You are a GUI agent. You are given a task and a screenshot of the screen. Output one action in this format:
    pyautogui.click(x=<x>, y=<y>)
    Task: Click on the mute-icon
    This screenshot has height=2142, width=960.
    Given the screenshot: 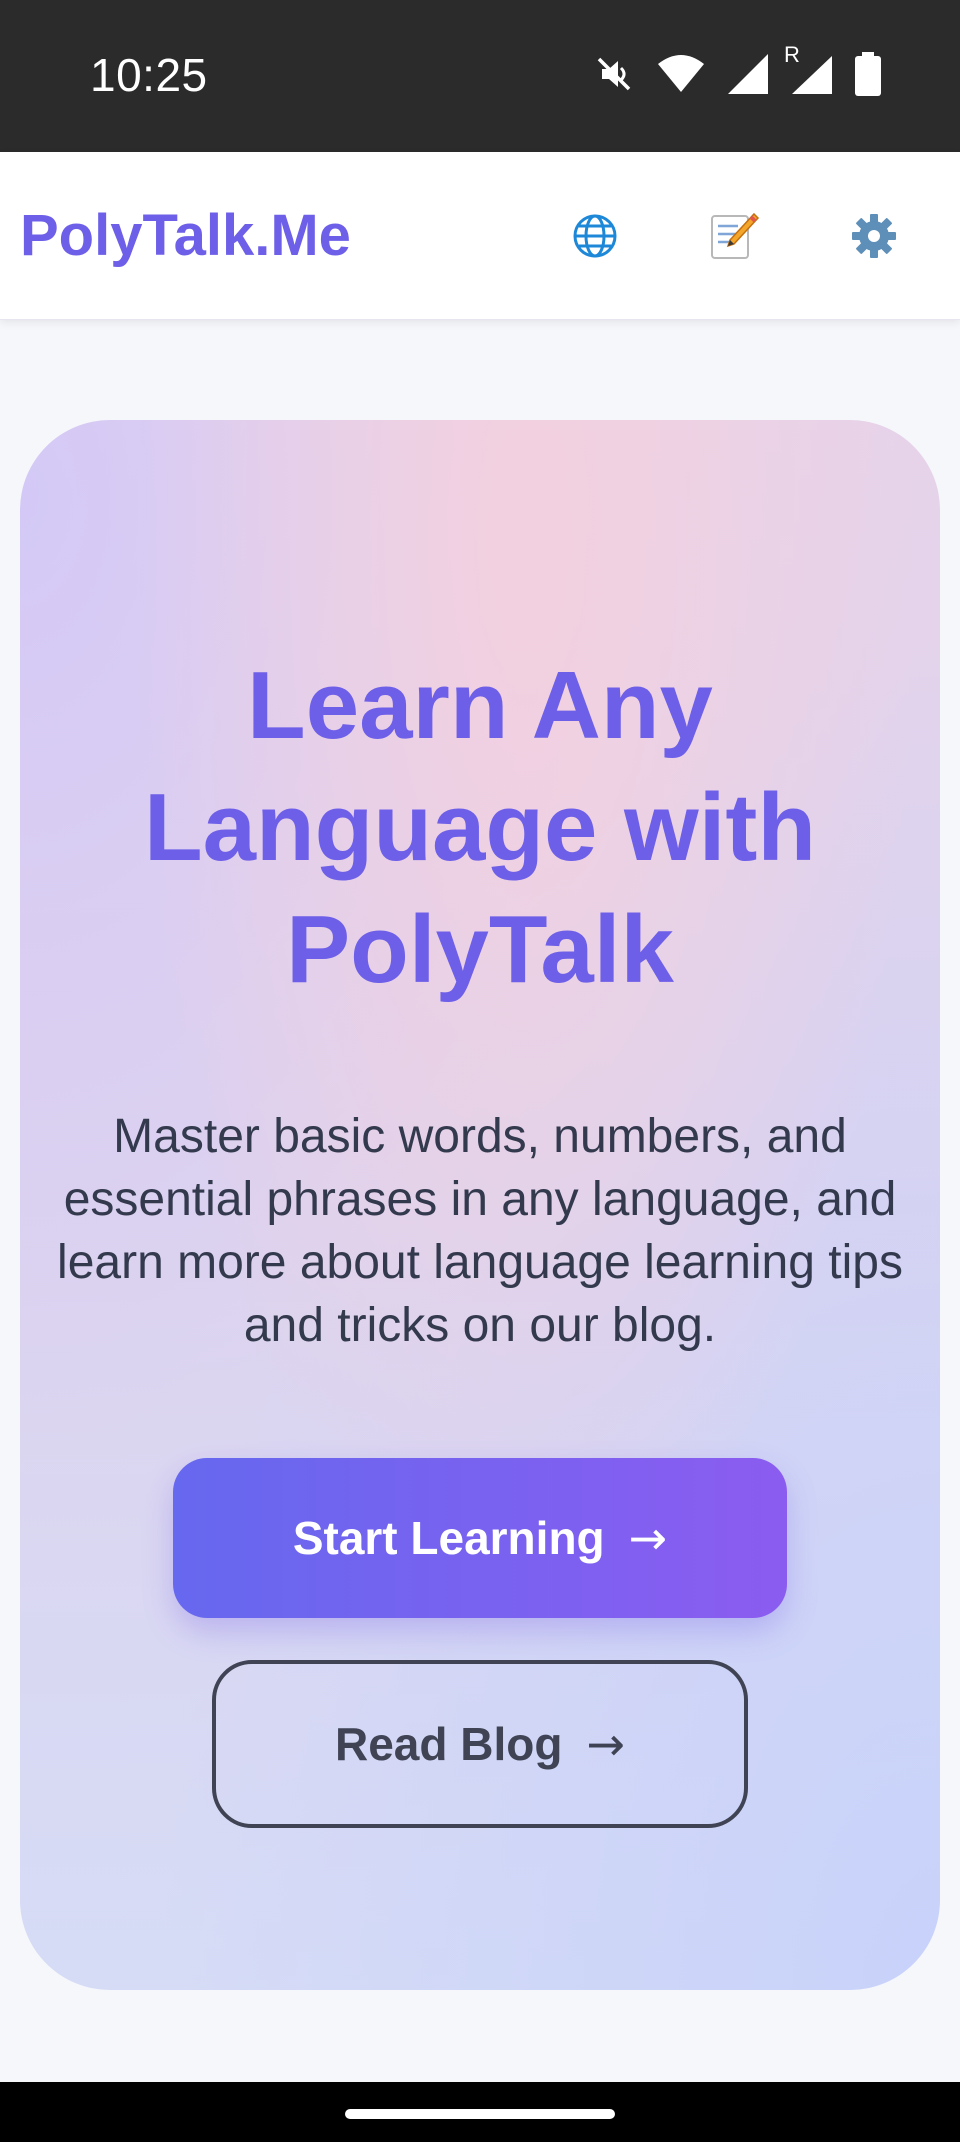 What is the action you would take?
    pyautogui.click(x=614, y=74)
    